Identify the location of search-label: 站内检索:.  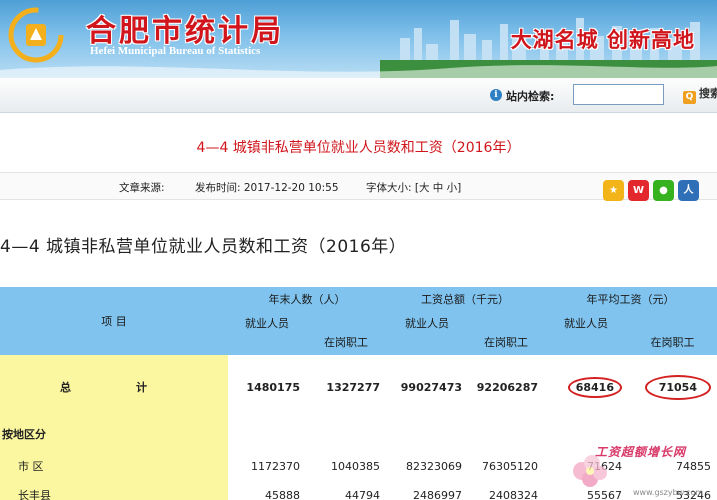
(530, 96).